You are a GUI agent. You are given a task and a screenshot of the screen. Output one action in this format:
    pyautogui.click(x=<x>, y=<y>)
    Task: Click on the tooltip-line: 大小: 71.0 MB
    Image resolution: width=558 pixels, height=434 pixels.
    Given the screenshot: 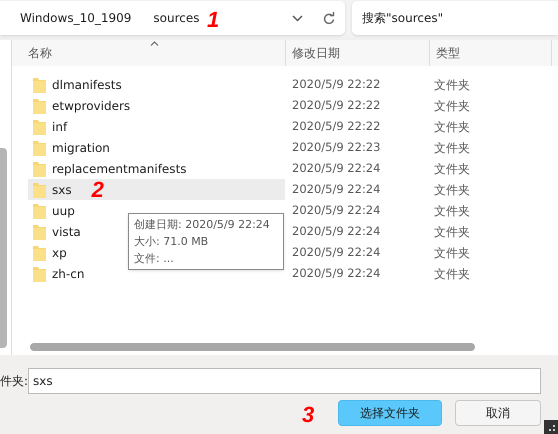 What is the action you would take?
    pyautogui.click(x=172, y=242)
    